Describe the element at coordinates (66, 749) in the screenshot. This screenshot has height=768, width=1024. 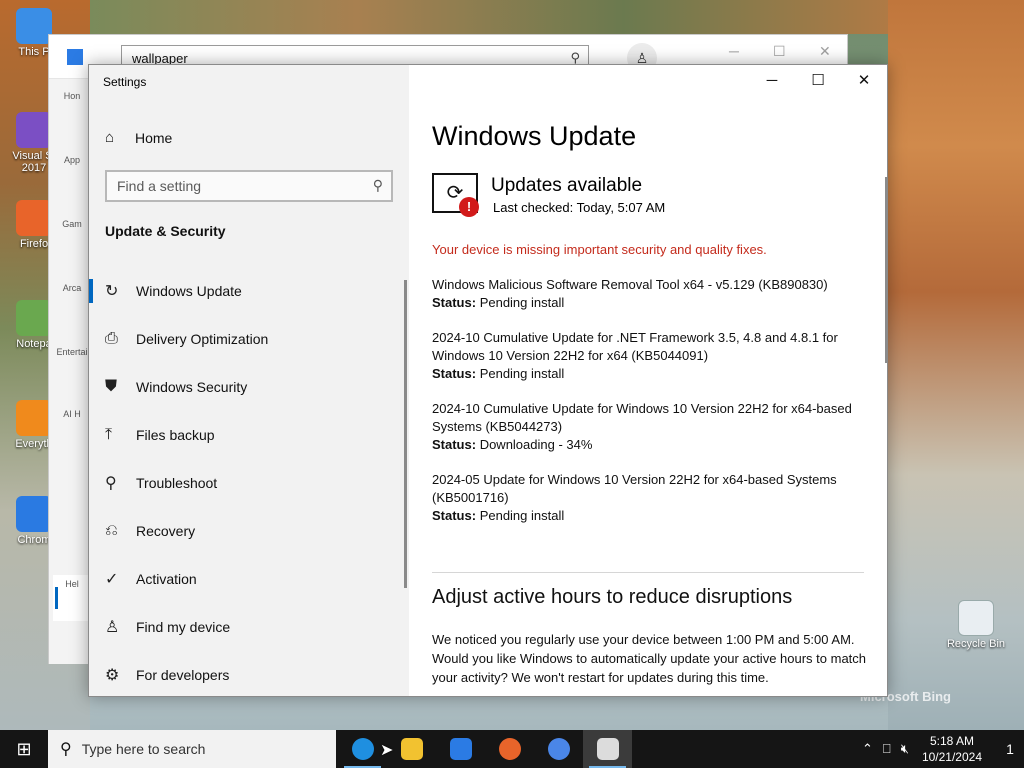
I see `search-icon: ⚲` at that location.